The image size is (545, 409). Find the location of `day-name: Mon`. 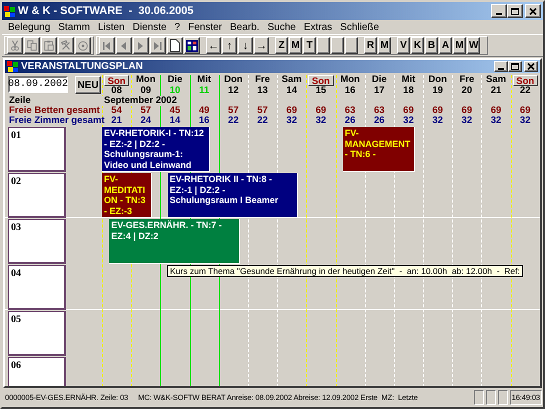

day-name: Mon is located at coordinates (350, 80).